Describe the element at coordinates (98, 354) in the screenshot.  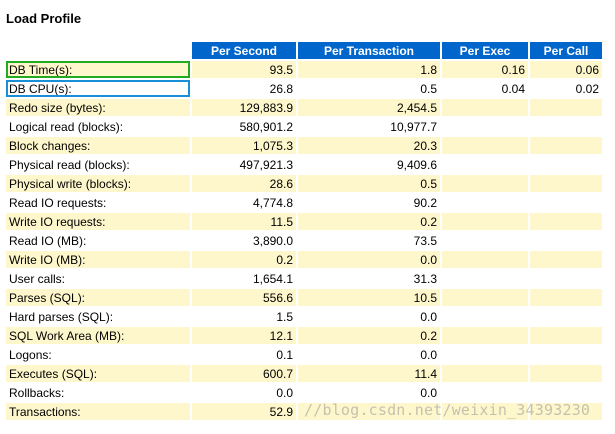
I see `row-label: Logons:` at that location.